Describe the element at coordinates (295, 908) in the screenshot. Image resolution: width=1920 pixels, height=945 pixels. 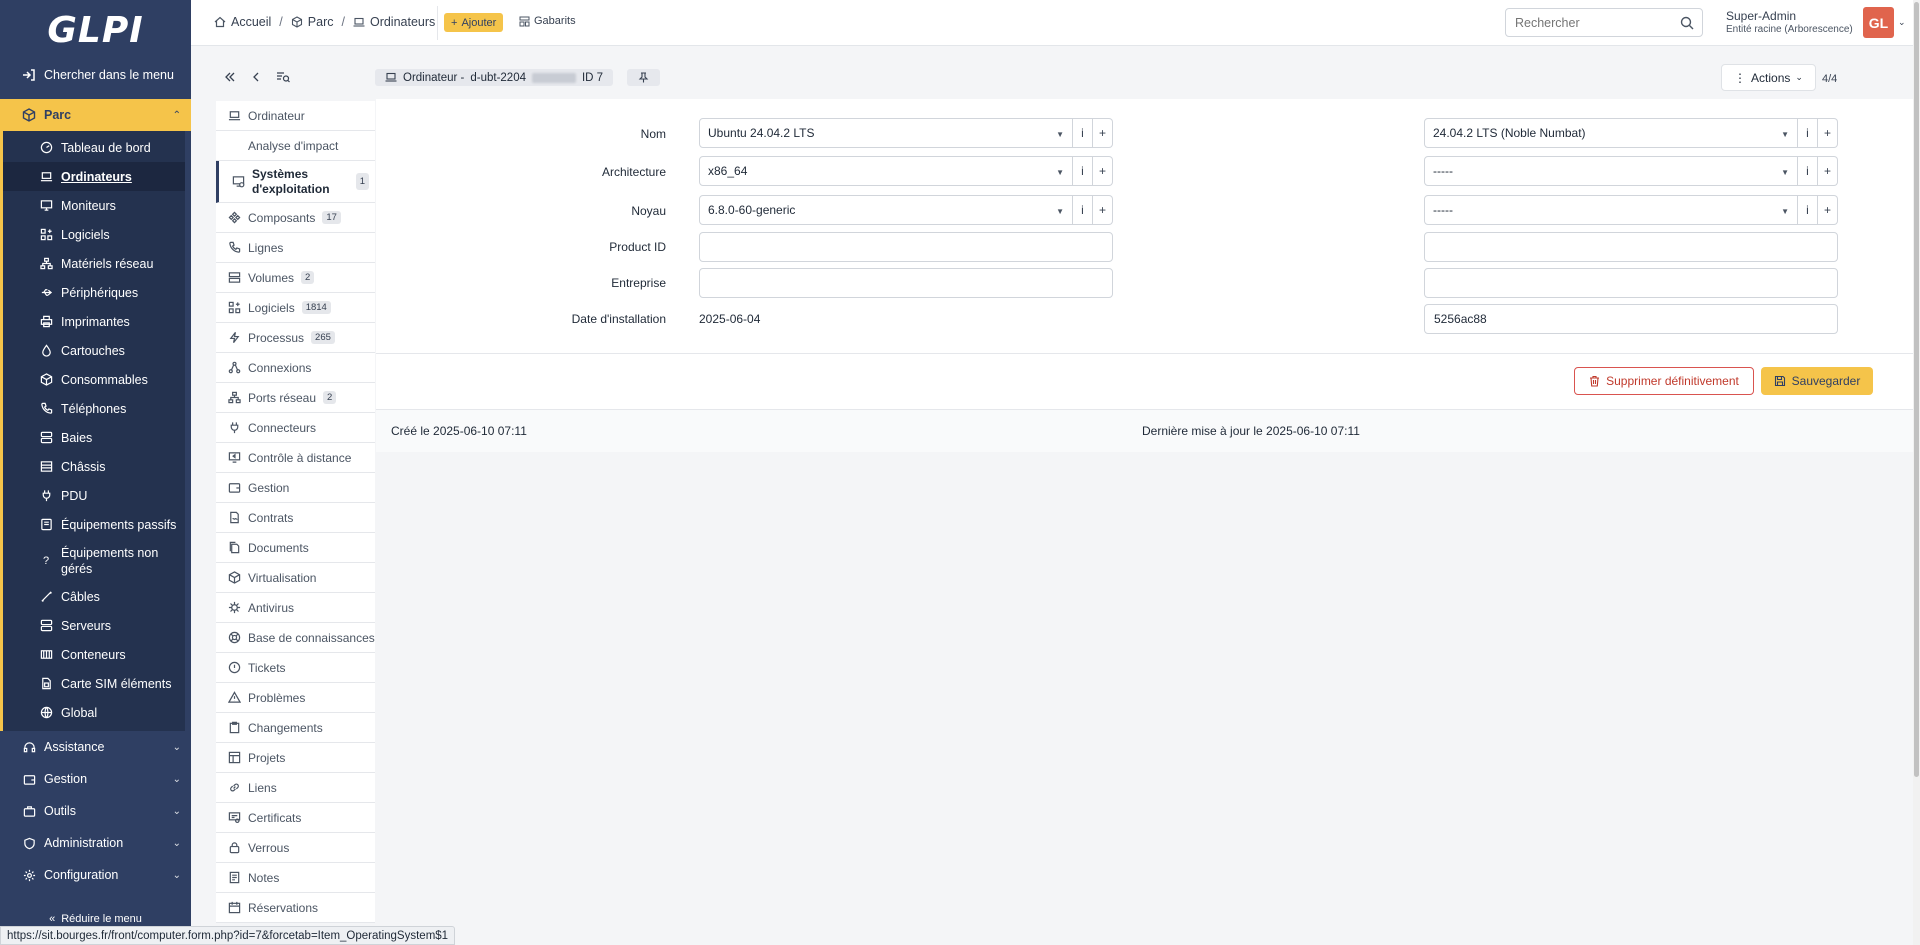
I see `tab-r-servations: Réservations` at that location.